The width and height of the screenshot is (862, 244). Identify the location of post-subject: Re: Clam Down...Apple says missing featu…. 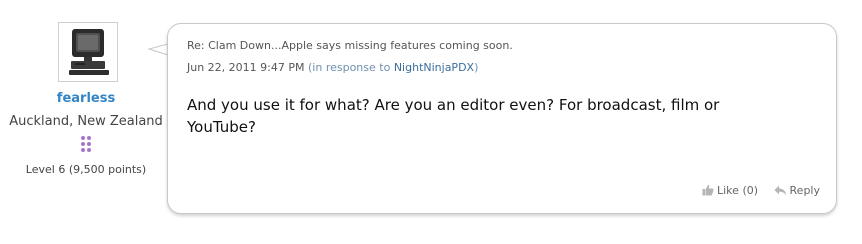
(350, 45).